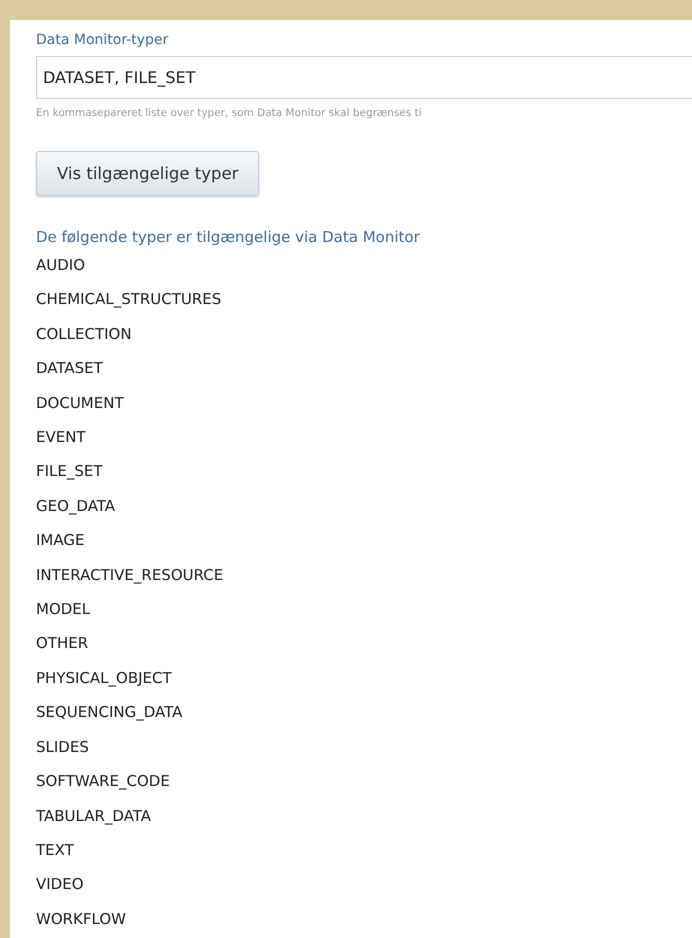 This screenshot has width=692, height=938. Describe the element at coordinates (104, 678) in the screenshot. I see `type-item: PHYSICAL_OBJECT` at that location.